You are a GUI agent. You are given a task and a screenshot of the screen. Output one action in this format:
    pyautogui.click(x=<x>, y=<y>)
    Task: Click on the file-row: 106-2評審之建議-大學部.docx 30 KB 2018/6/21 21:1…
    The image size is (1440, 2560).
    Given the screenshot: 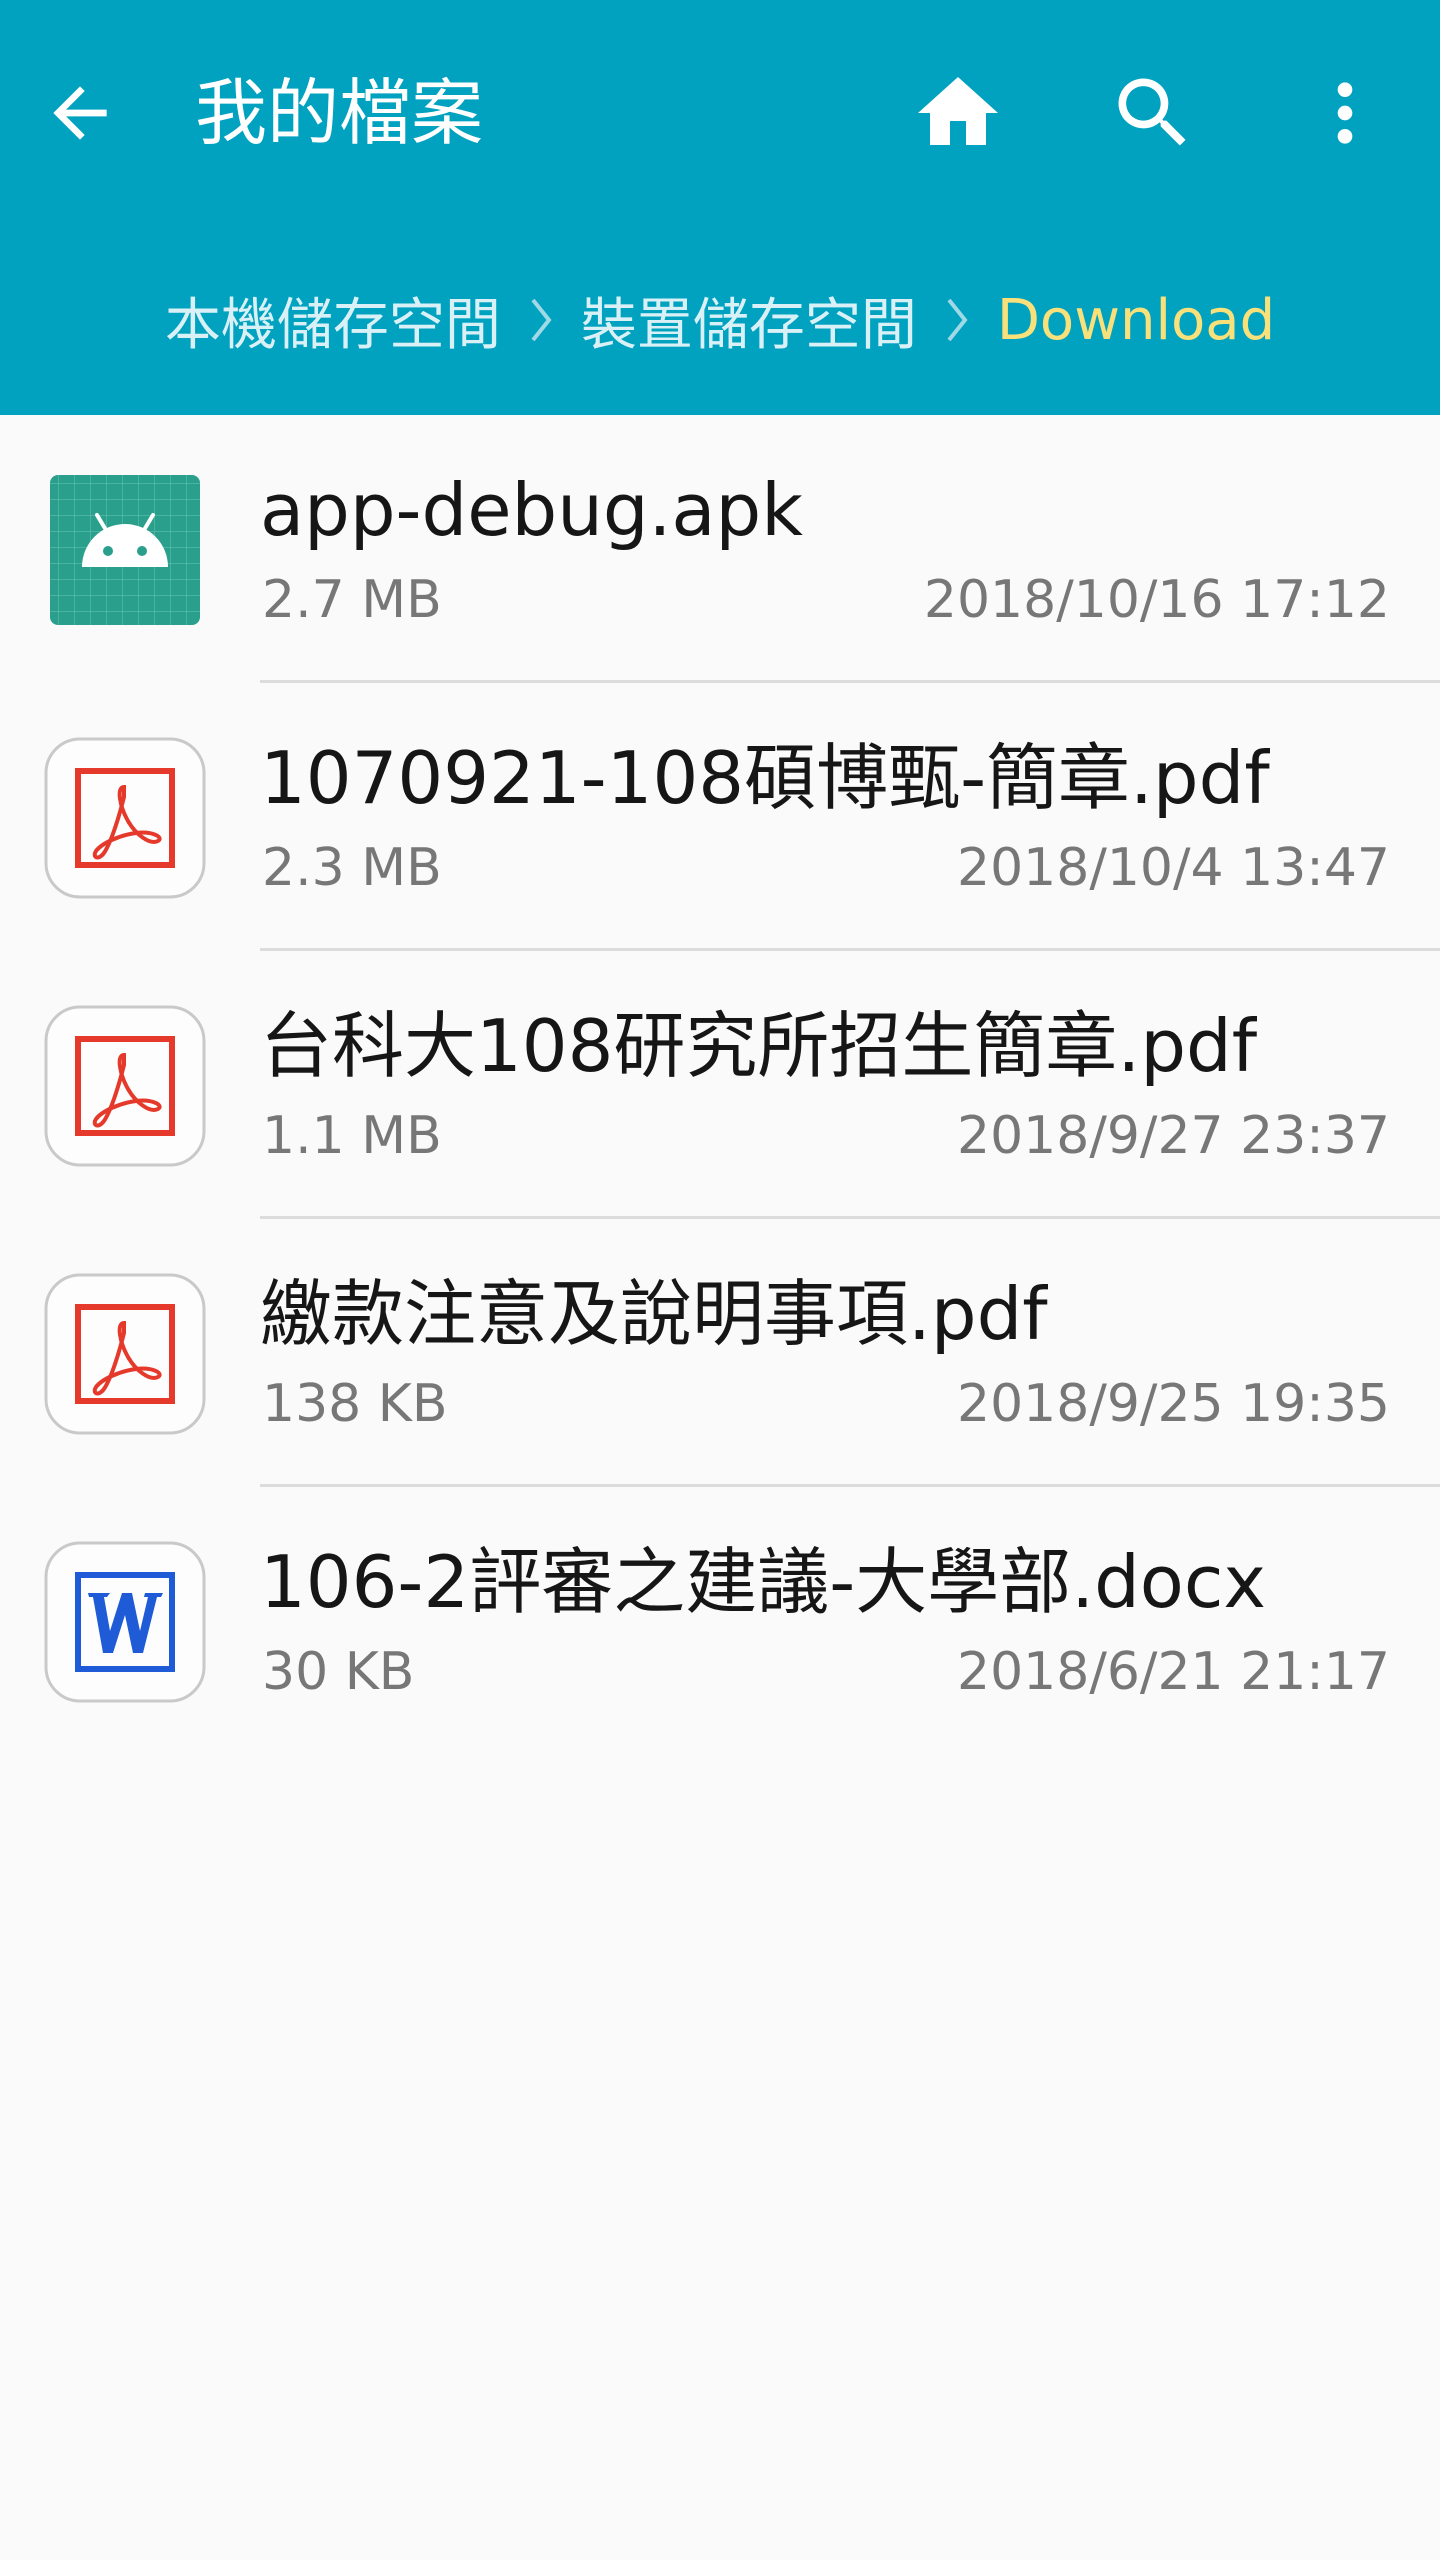 What is the action you would take?
    pyautogui.click(x=720, y=1621)
    